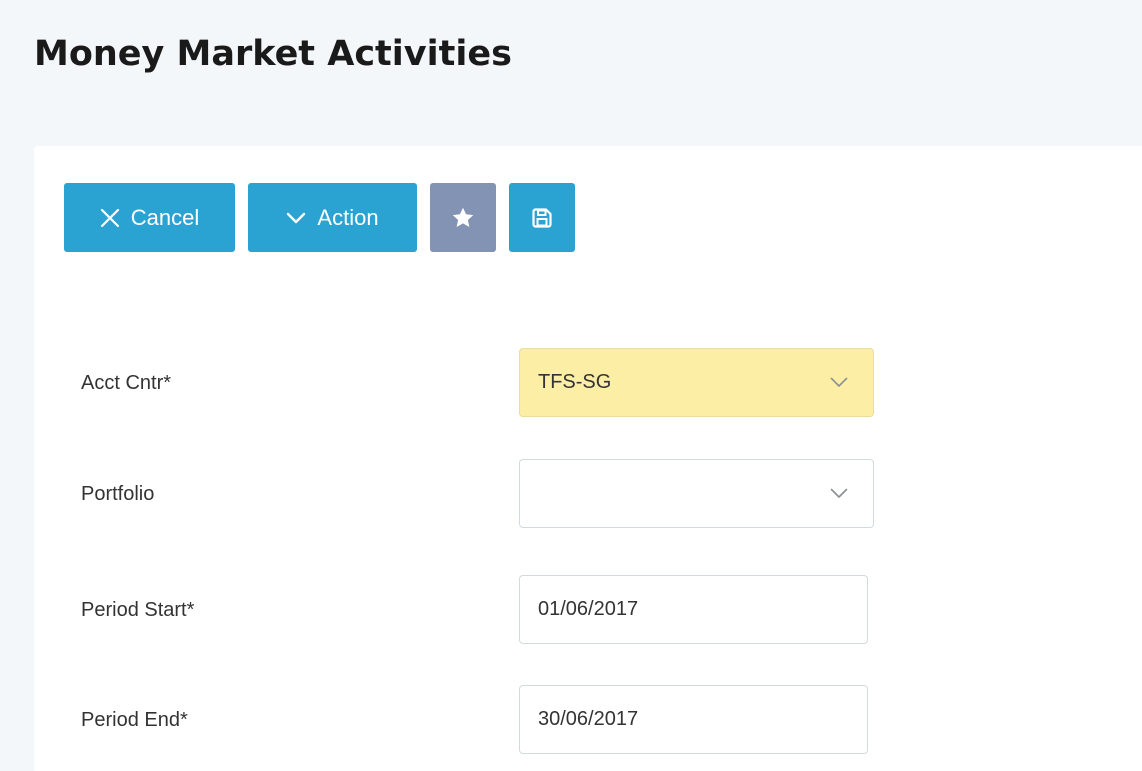 This screenshot has width=1142, height=771. Describe the element at coordinates (348, 217) in the screenshot. I see `action-button-label: Action` at that location.